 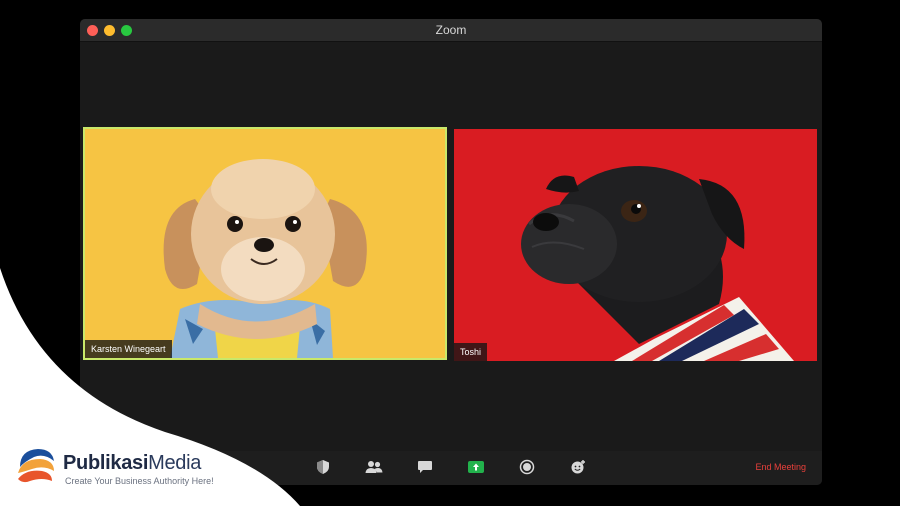 I want to click on publikasimedia-logo-icon, so click(x=36, y=466).